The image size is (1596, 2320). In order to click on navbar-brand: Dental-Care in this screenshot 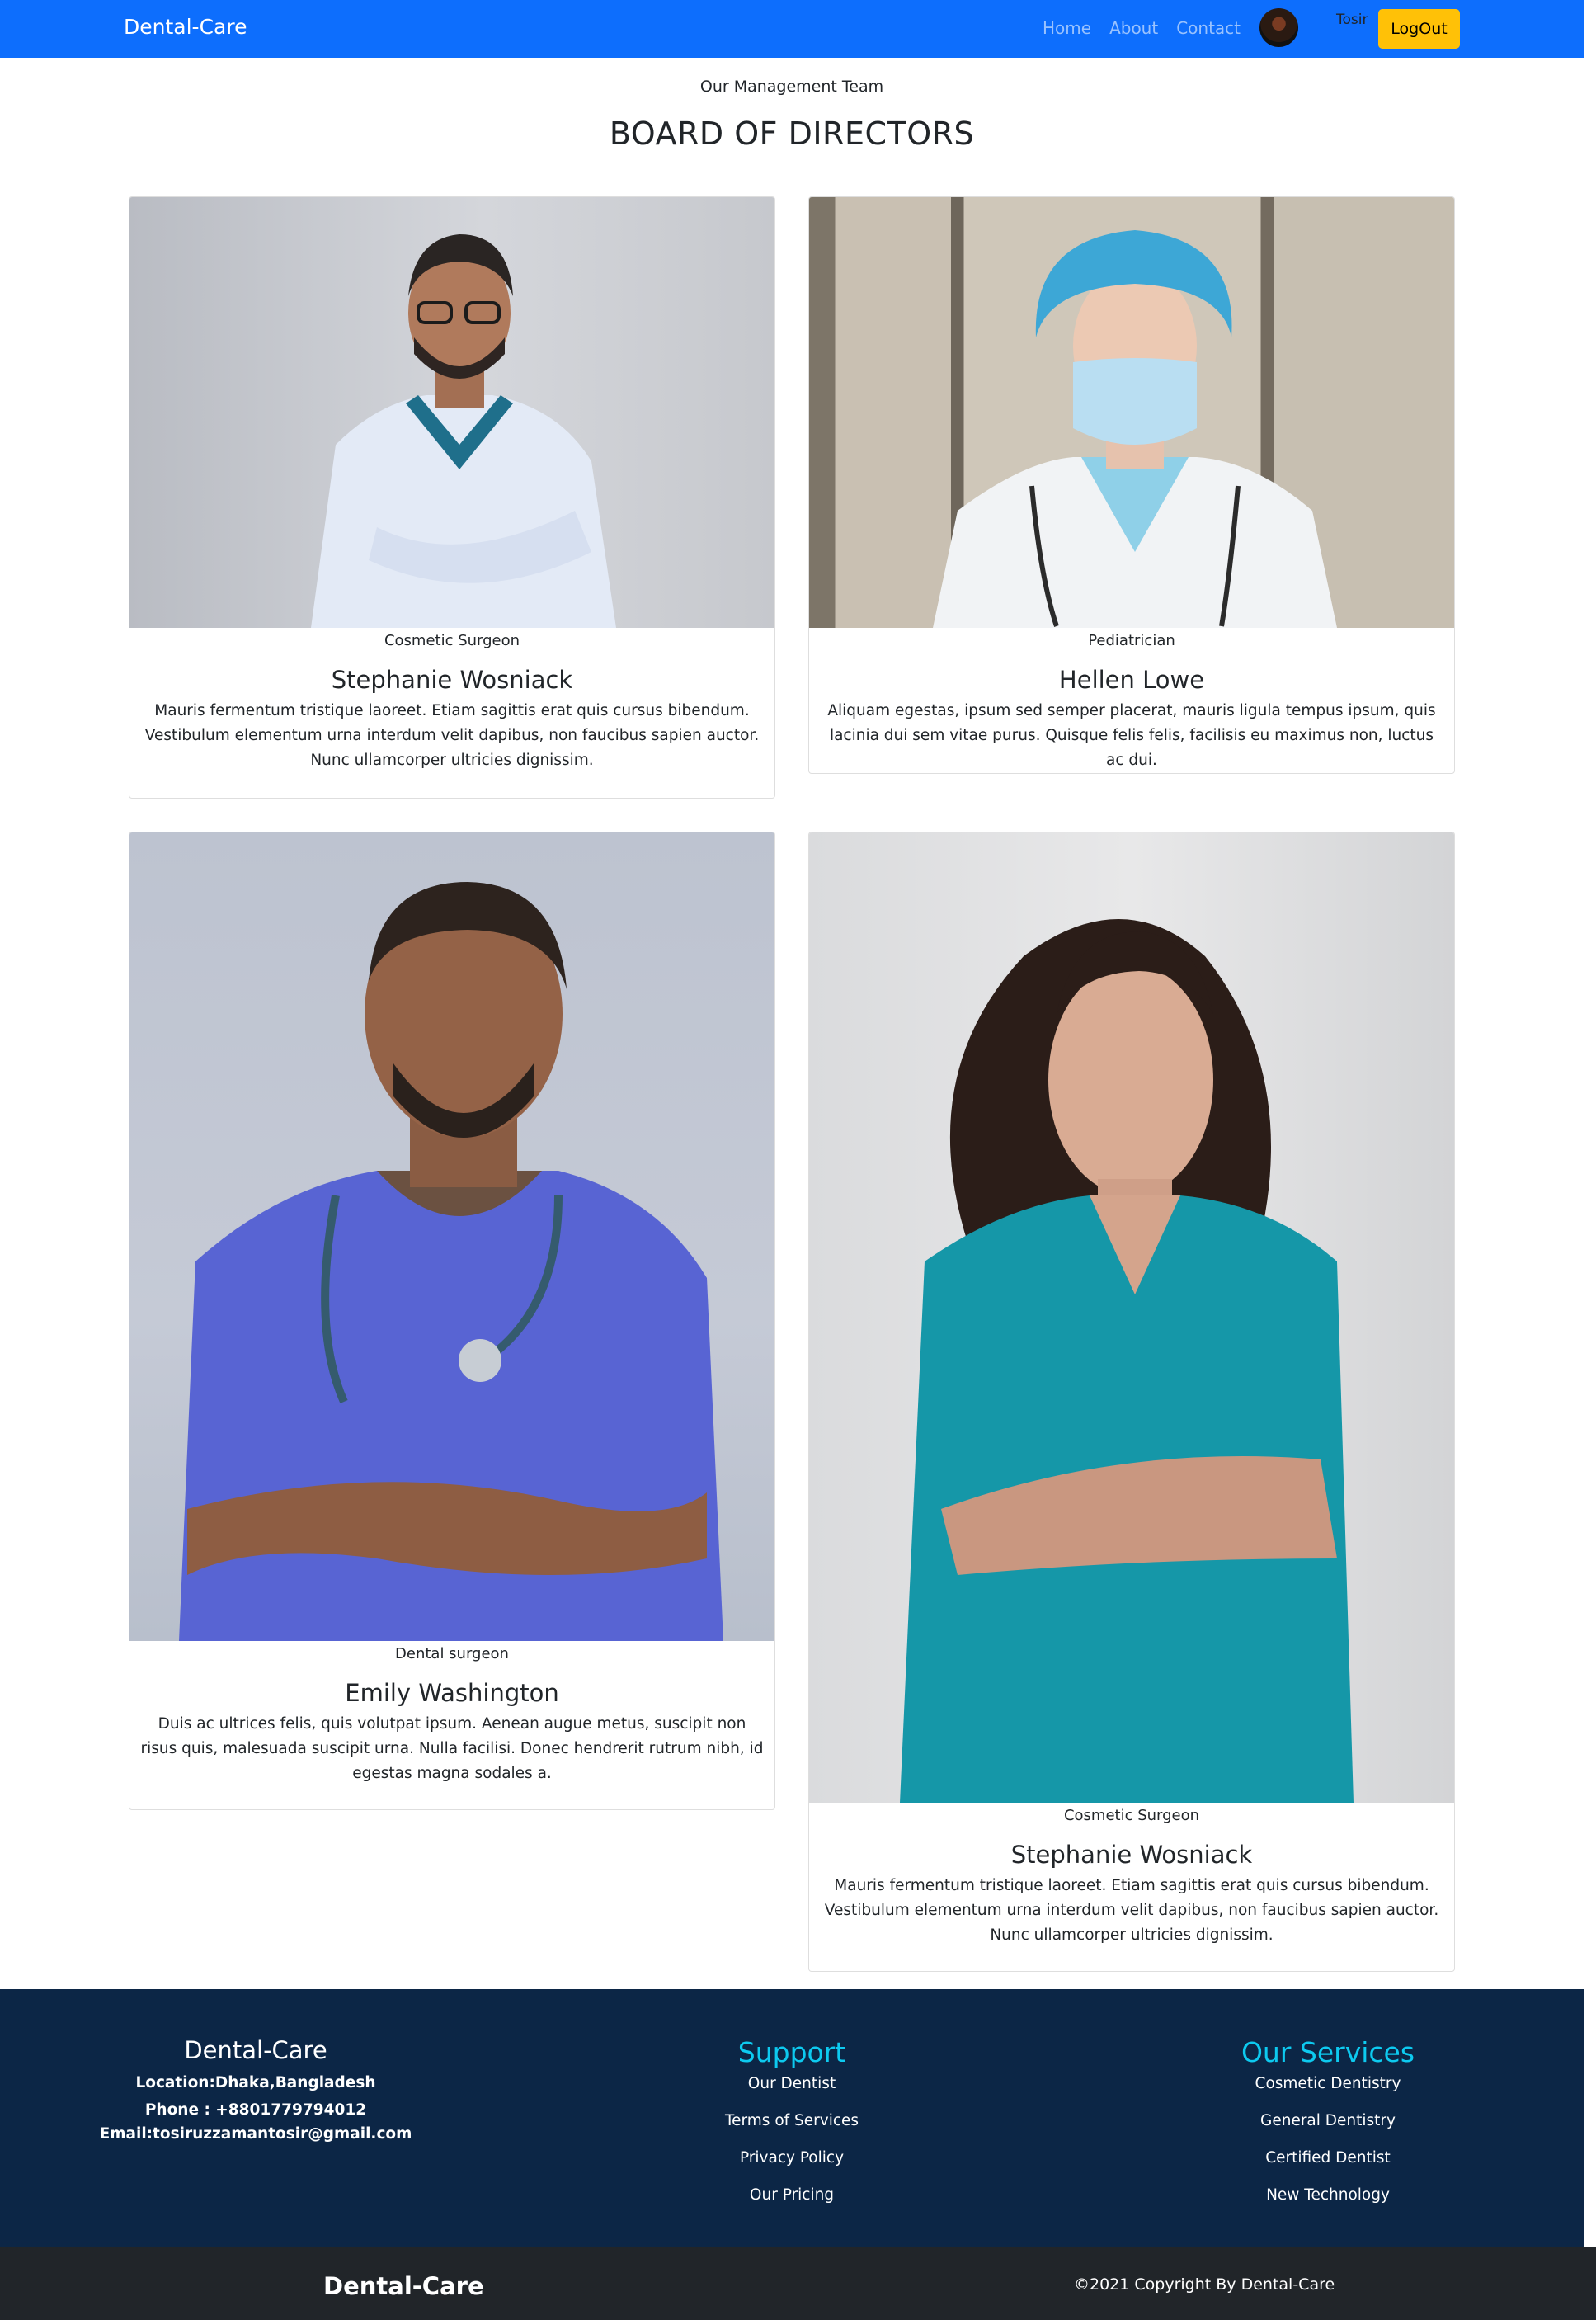, I will do `click(185, 27)`.